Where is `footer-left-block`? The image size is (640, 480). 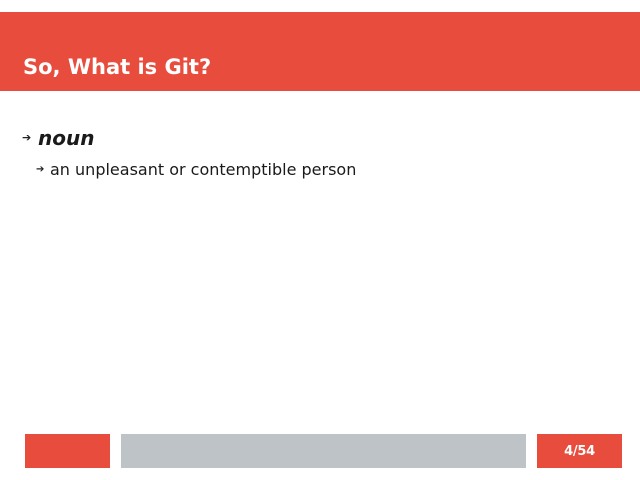 footer-left-block is located at coordinates (67, 451).